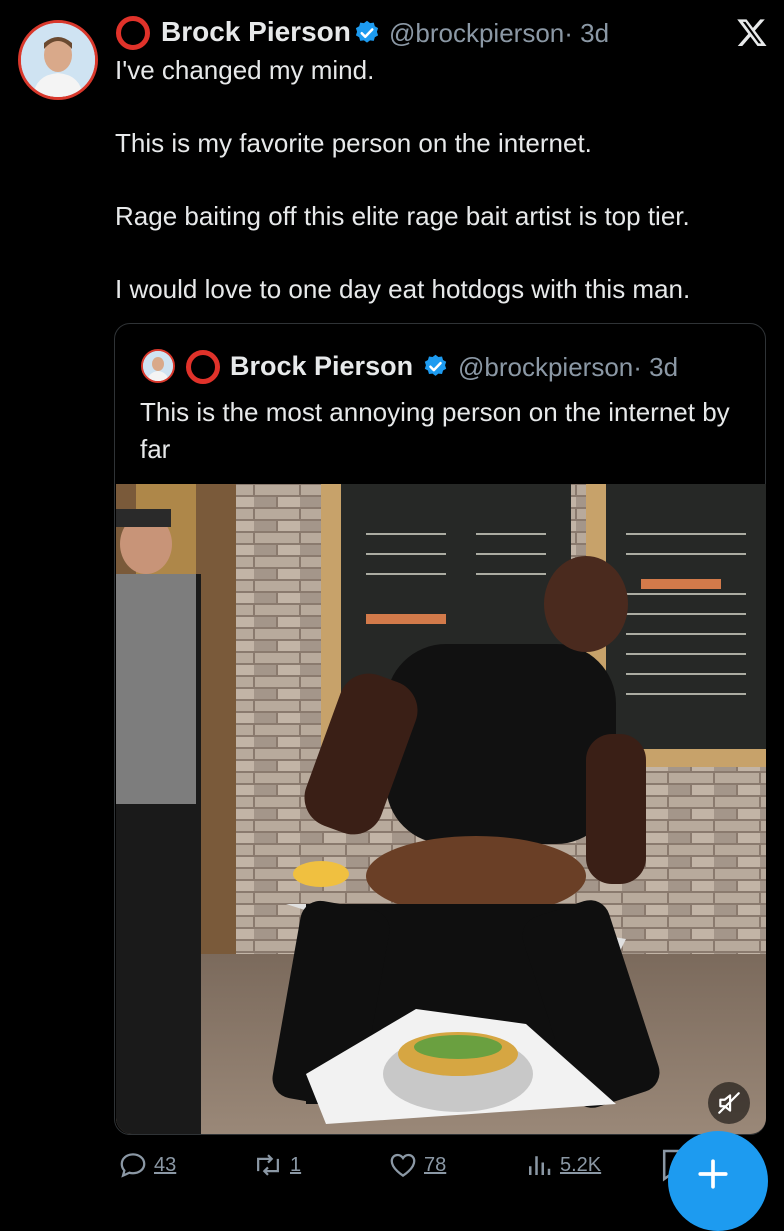 The image size is (784, 1231). Describe the element at coordinates (713, 1174) in the screenshot. I see `compose-plus-icon` at that location.